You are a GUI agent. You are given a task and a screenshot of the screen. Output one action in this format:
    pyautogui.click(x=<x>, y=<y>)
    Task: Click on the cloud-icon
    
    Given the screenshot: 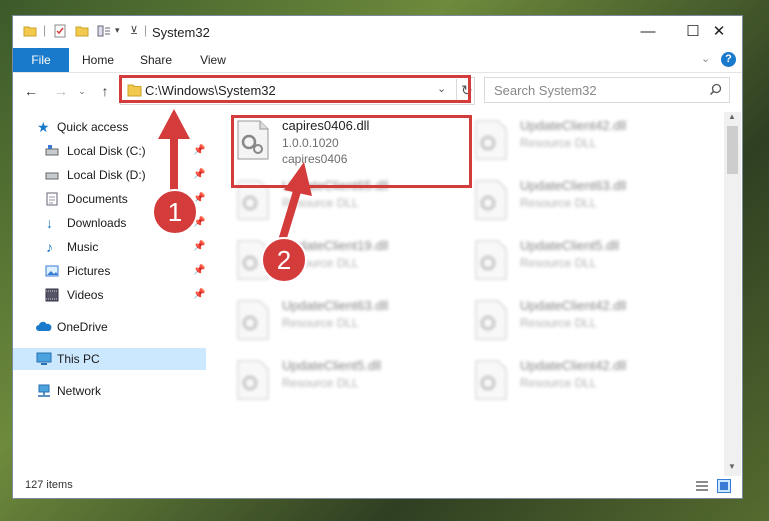 What is the action you would take?
    pyautogui.click(x=44, y=326)
    